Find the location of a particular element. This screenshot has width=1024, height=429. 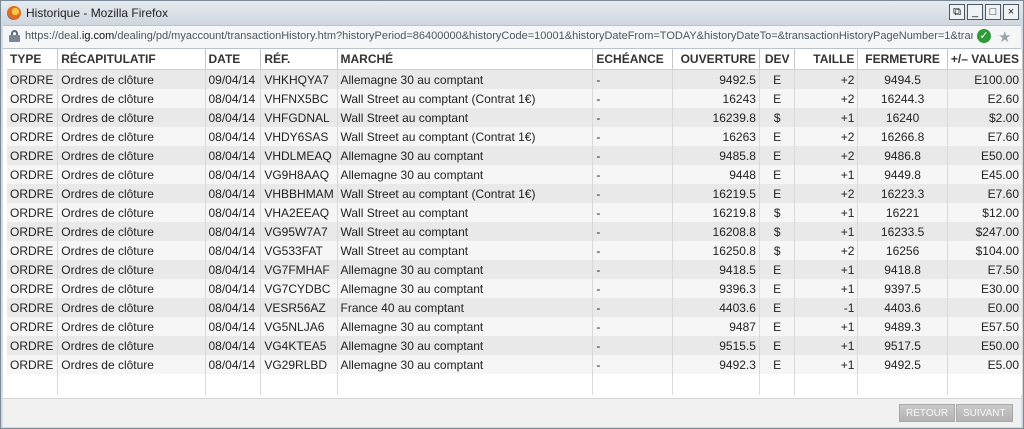

column-header-open: OUVERTURE is located at coordinates (716, 59).